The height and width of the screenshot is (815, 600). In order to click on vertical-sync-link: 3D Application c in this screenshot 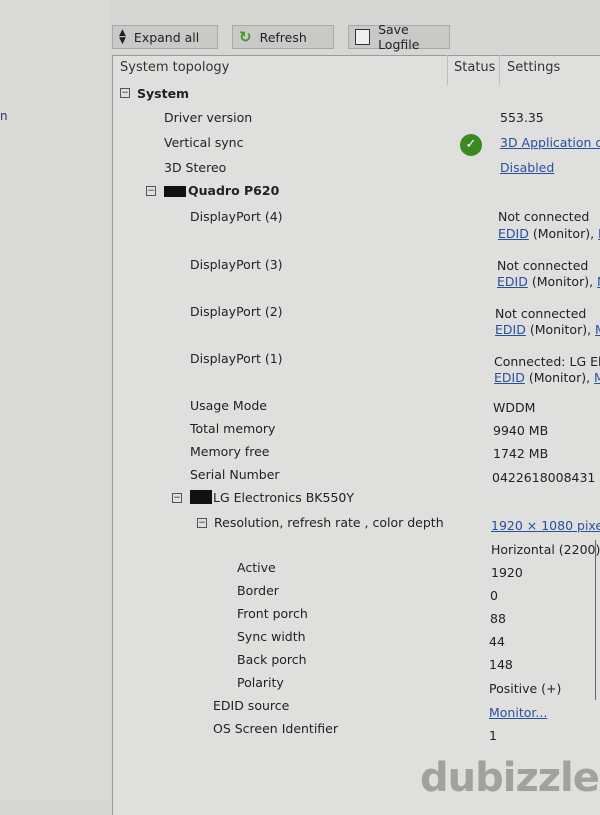, I will do `click(550, 142)`.